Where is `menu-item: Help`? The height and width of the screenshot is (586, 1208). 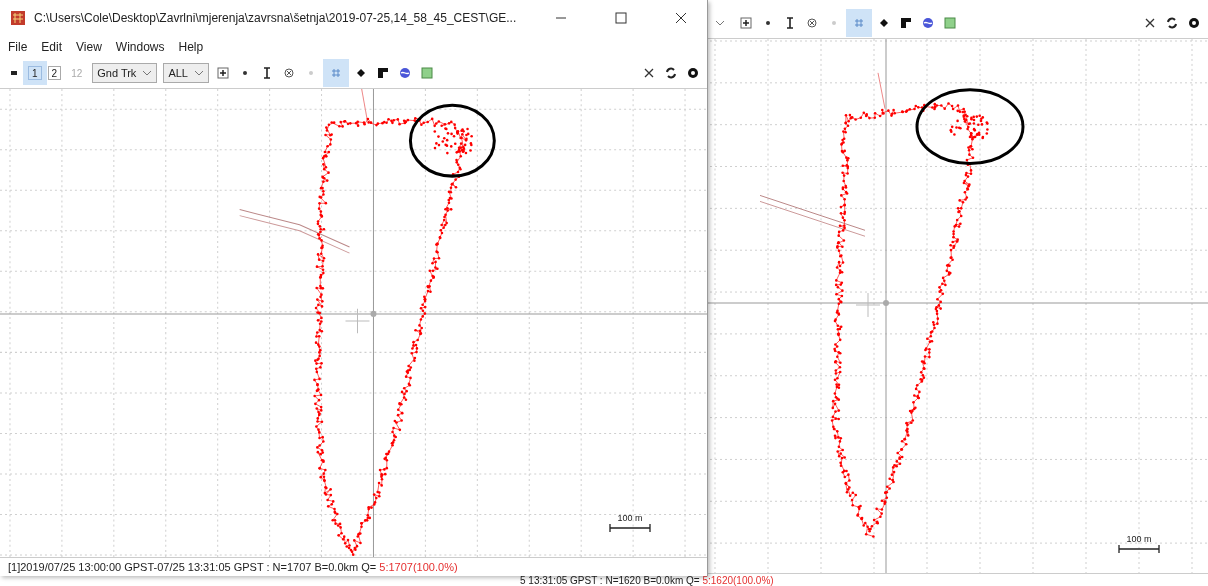 menu-item: Help is located at coordinates (191, 47).